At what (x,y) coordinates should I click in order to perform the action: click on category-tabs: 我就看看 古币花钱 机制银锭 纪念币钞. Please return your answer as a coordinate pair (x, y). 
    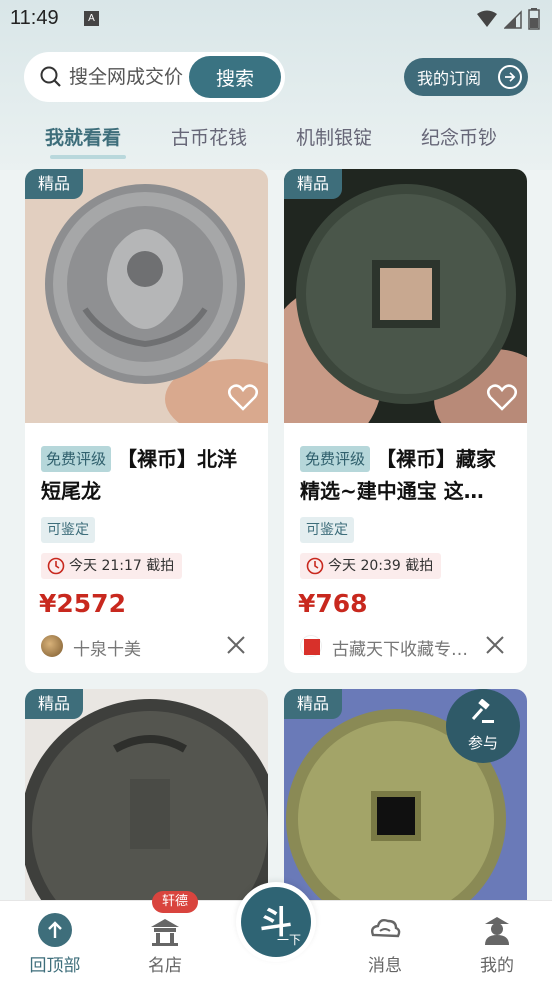
    Looking at the image, I should click on (276, 137).